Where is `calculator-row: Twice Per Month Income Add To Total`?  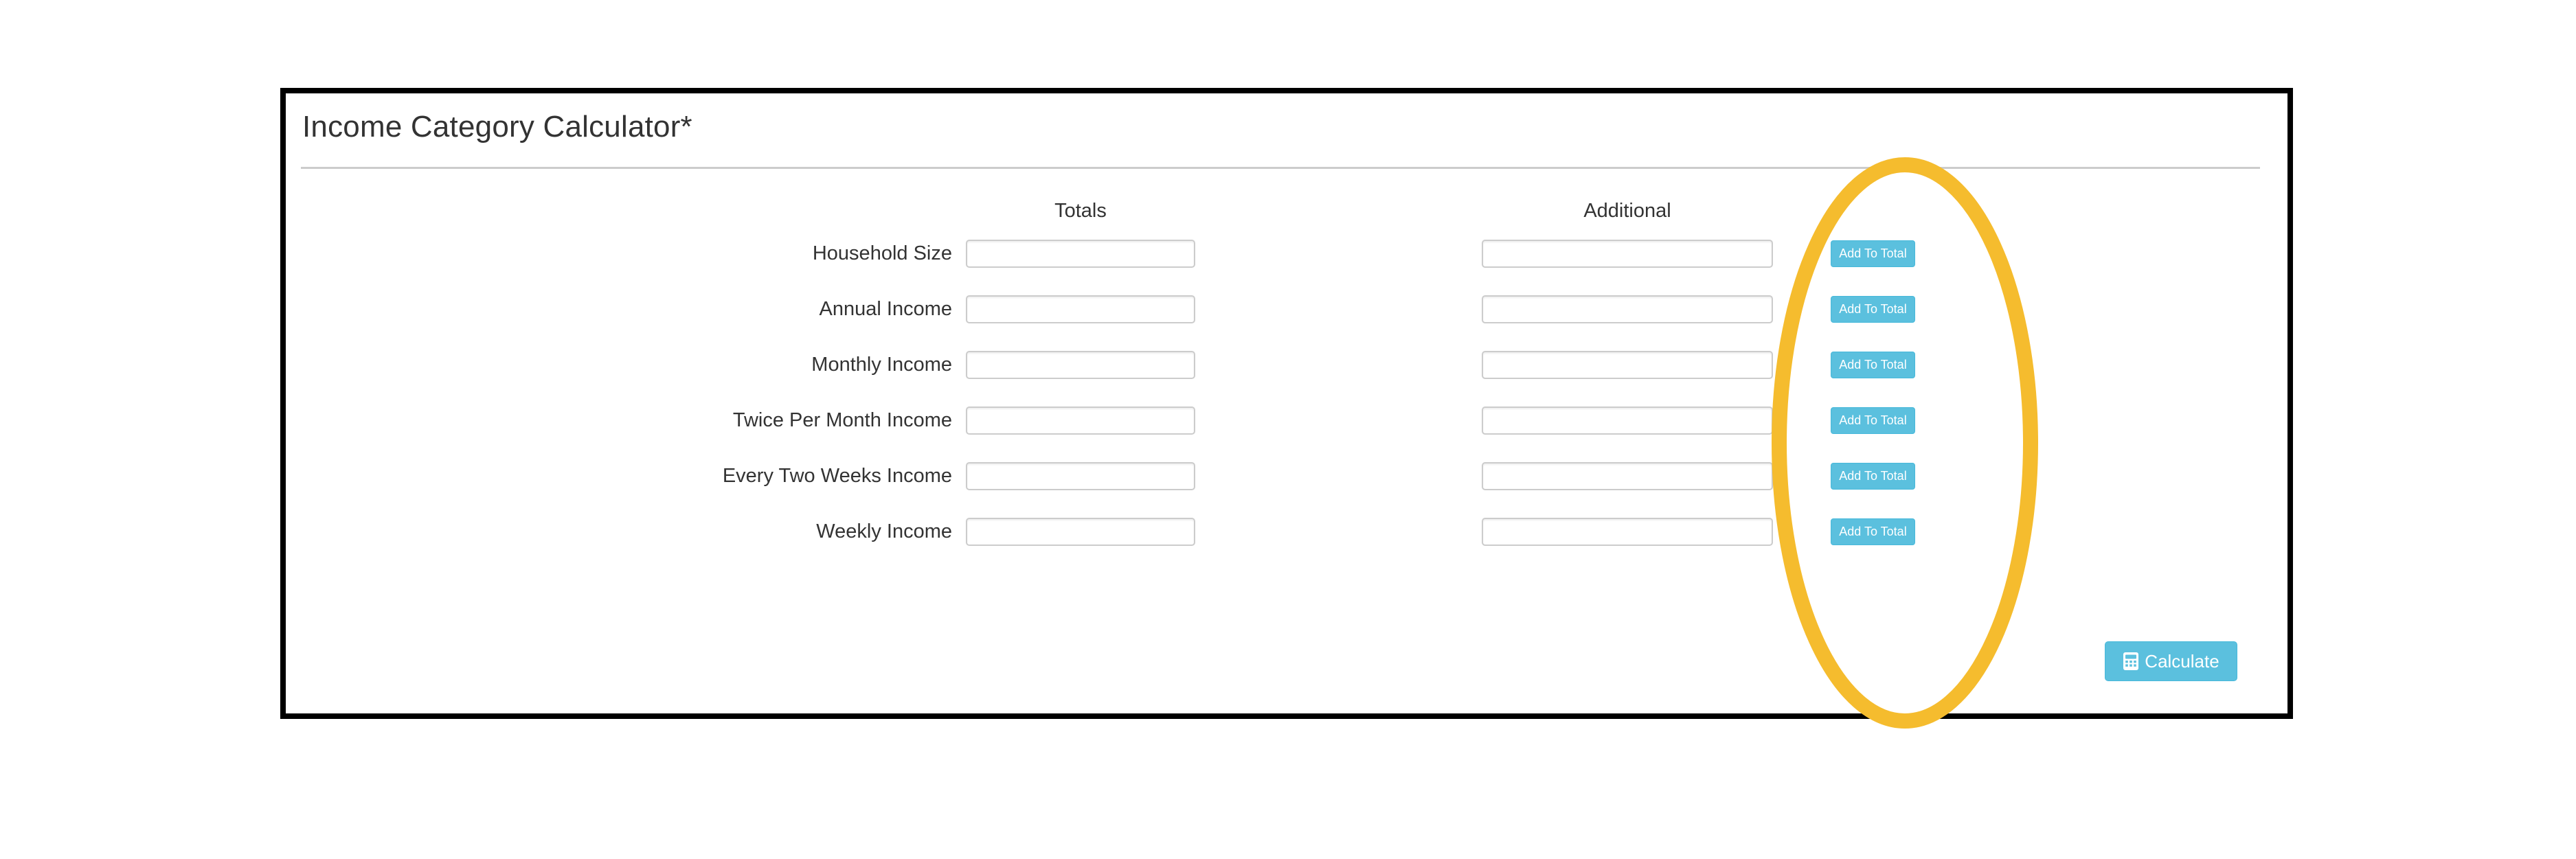
calculator-row: Twice Per Month Income Add To Total is located at coordinates (1286, 420).